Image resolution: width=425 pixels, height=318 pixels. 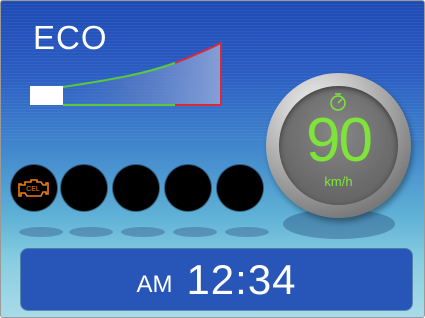 I want to click on eco-level-bar, so click(x=46, y=95).